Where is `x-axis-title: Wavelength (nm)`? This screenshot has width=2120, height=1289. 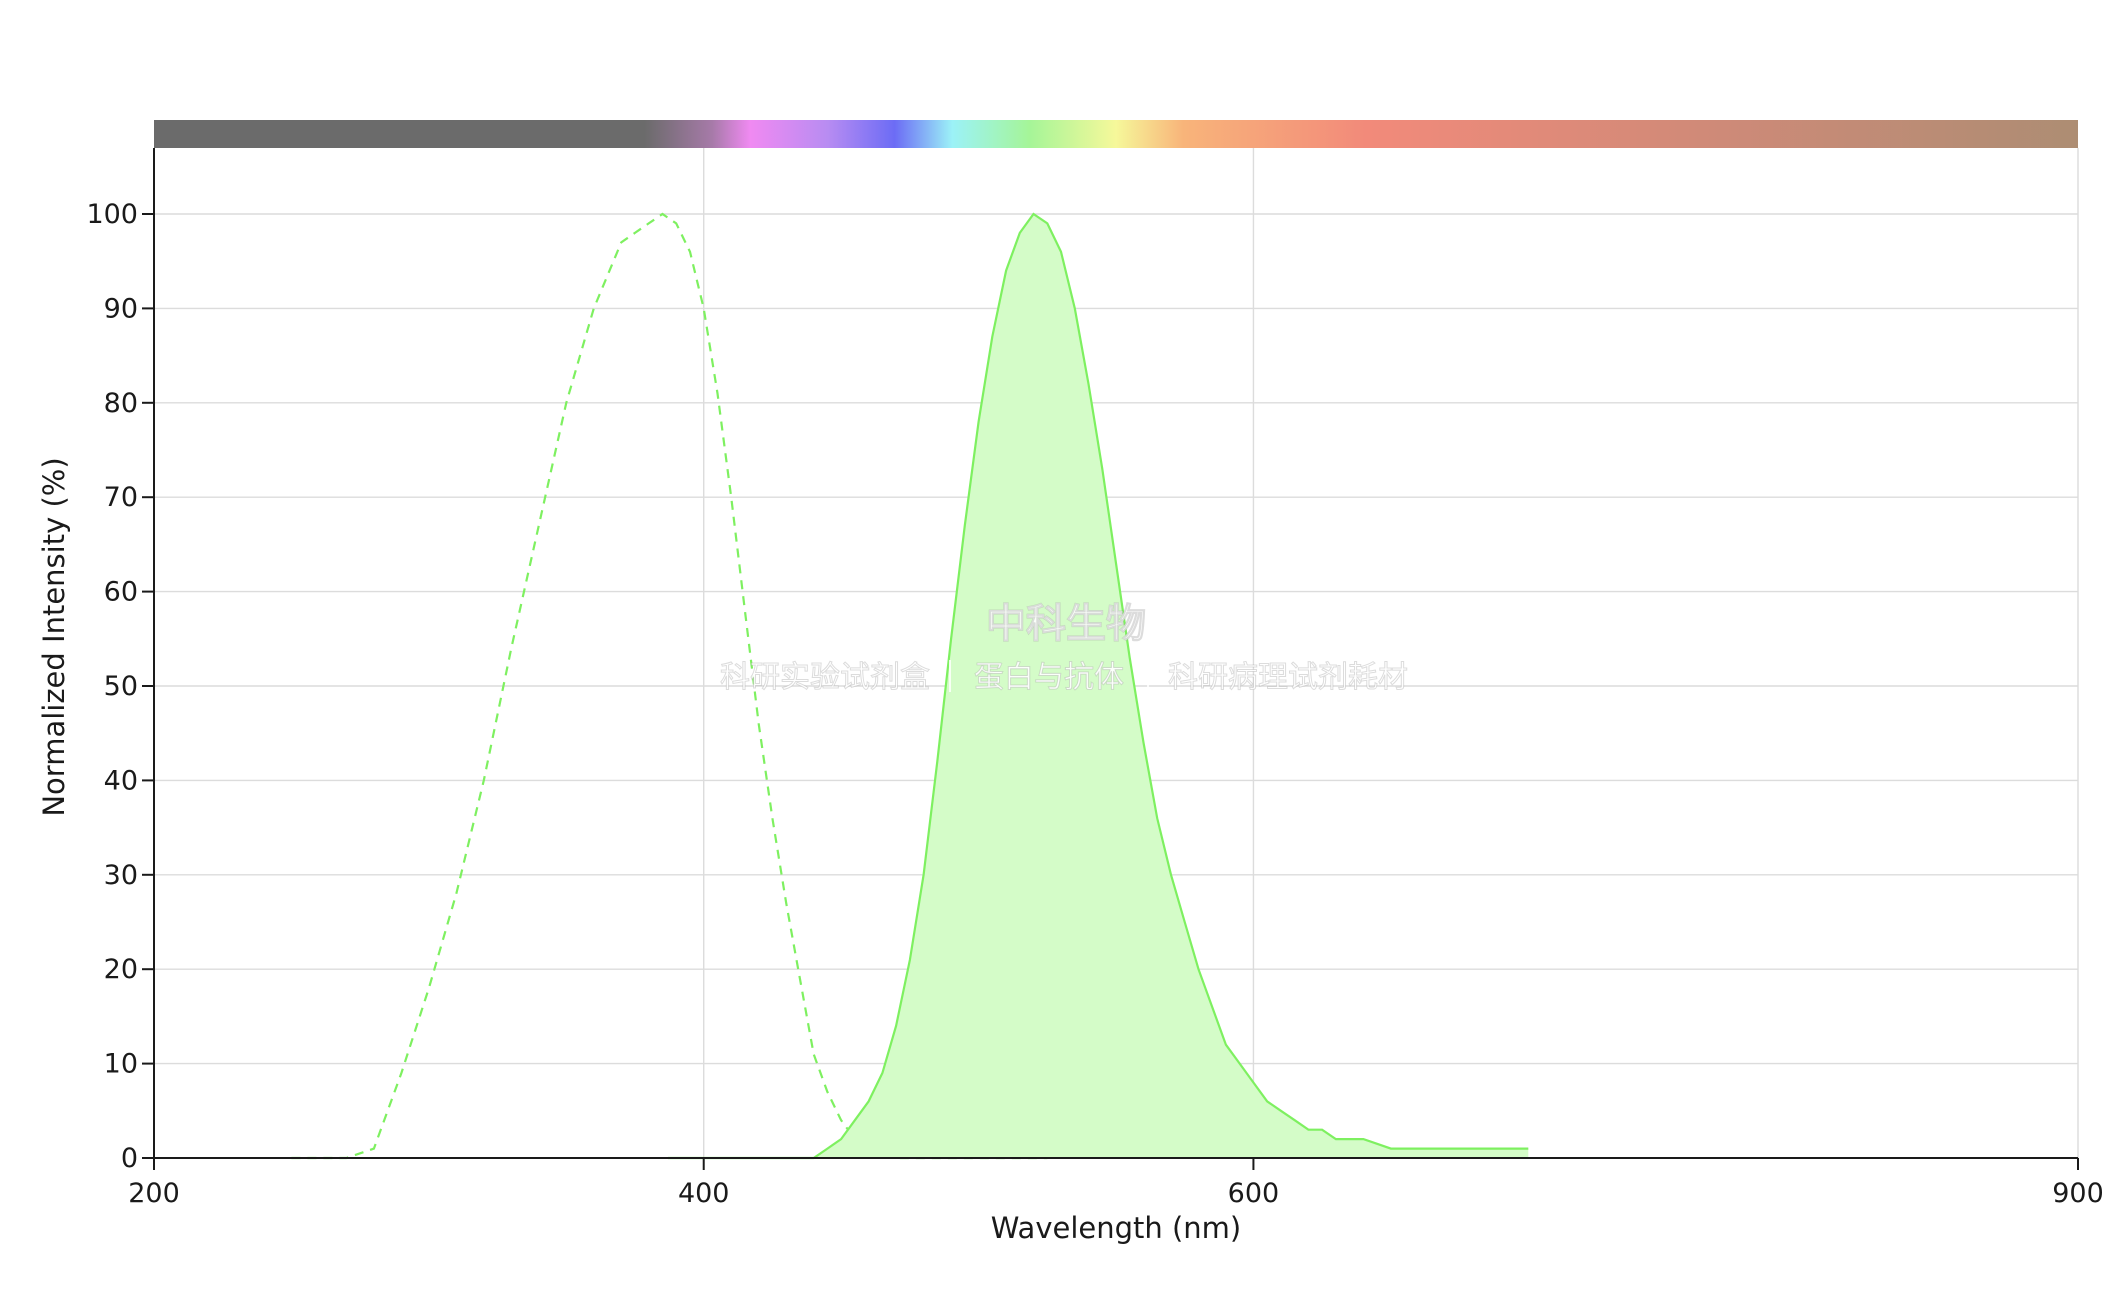
x-axis-title: Wavelength (nm) is located at coordinates (1116, 1228).